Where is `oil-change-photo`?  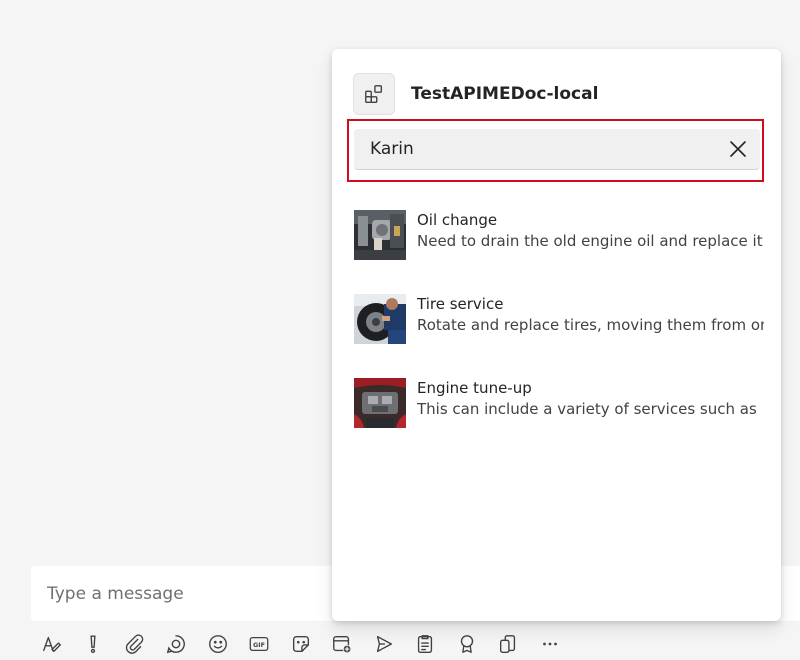
oil-change-photo is located at coordinates (380, 235).